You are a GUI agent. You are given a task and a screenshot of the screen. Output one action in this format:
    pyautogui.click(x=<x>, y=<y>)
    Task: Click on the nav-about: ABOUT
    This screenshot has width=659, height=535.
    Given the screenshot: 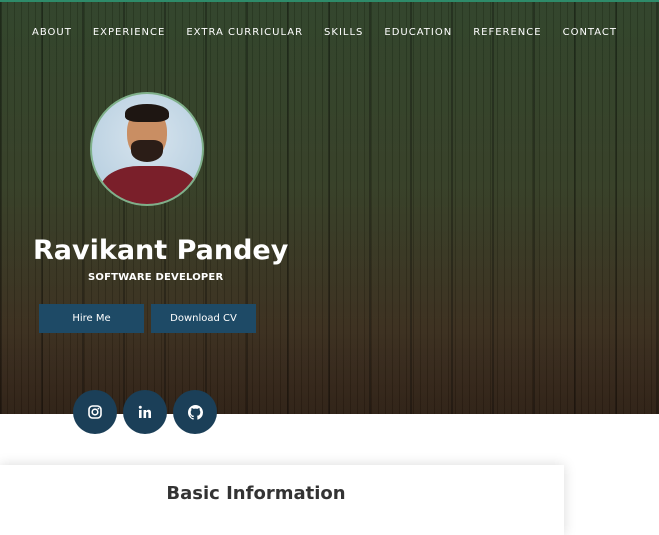 What is the action you would take?
    pyautogui.click(x=52, y=32)
    